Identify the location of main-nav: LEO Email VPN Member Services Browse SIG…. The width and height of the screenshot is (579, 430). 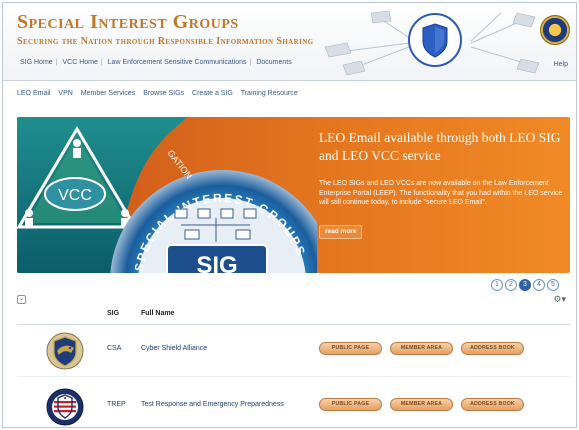
(160, 93).